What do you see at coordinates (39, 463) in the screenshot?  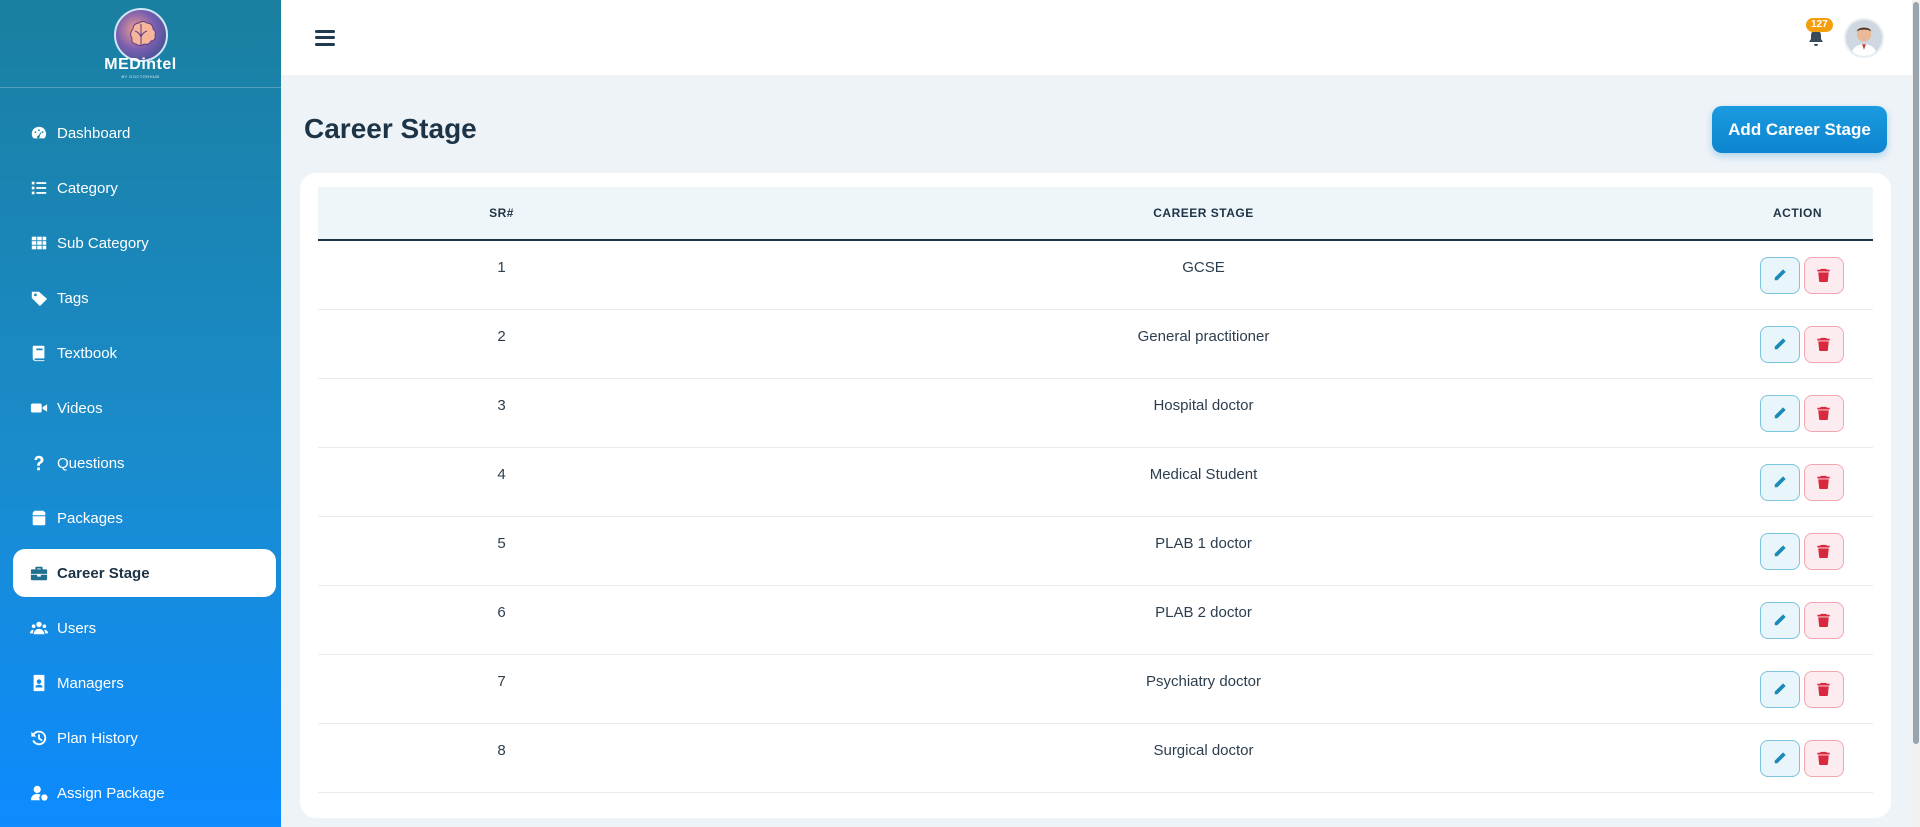 I see `question-icon` at bounding box center [39, 463].